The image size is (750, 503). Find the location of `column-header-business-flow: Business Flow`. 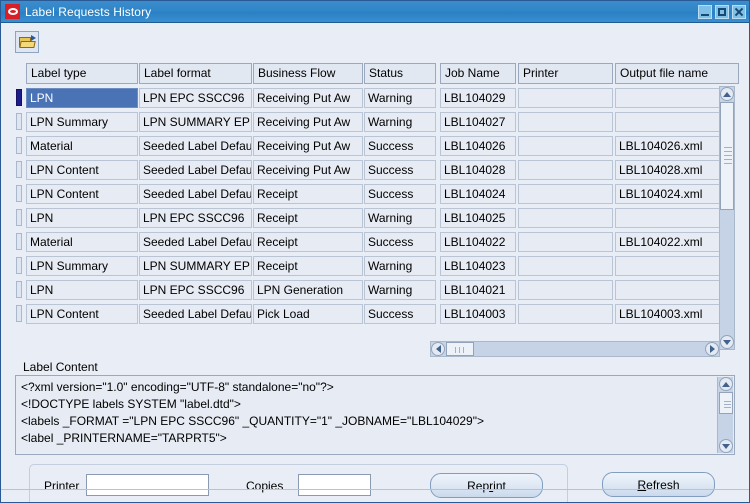

column-header-business-flow: Business Flow is located at coordinates (308, 73).